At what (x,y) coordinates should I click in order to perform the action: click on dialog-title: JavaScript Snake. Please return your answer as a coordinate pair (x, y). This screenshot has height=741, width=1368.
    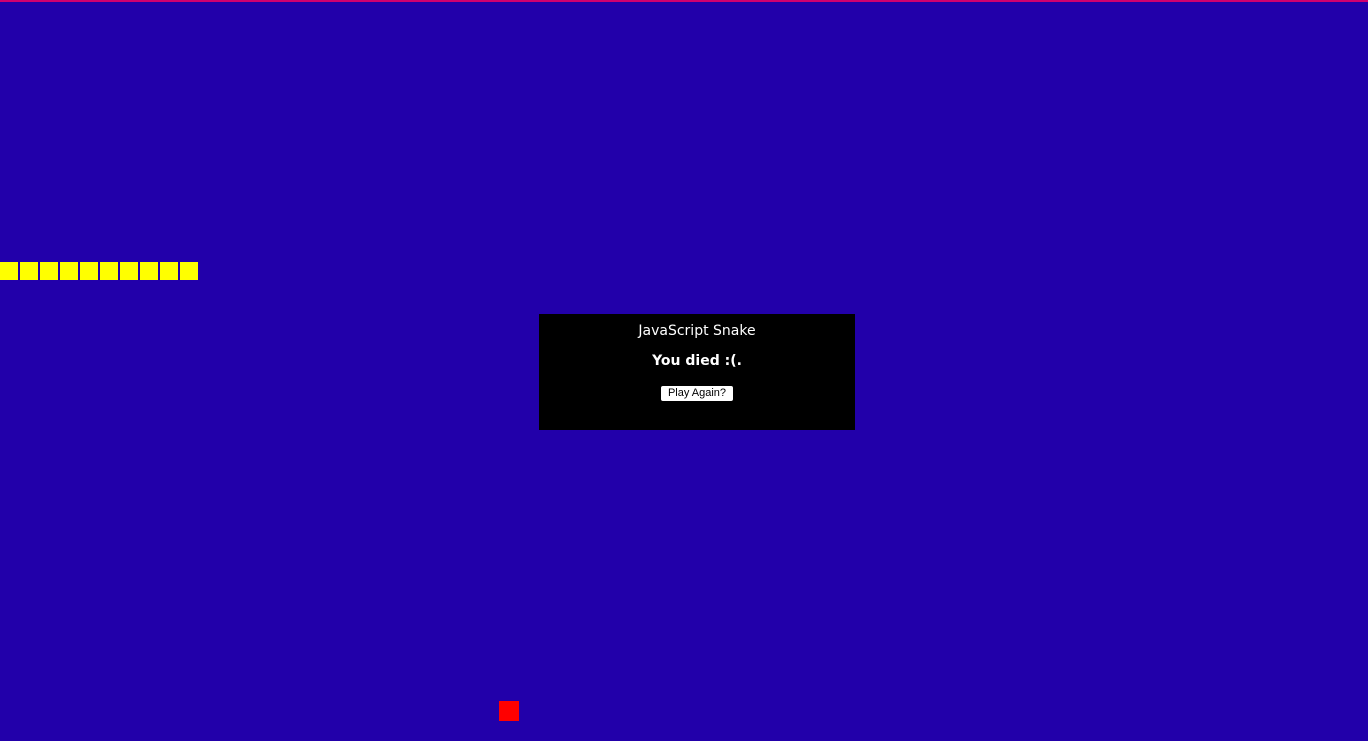
    Looking at the image, I should click on (697, 331).